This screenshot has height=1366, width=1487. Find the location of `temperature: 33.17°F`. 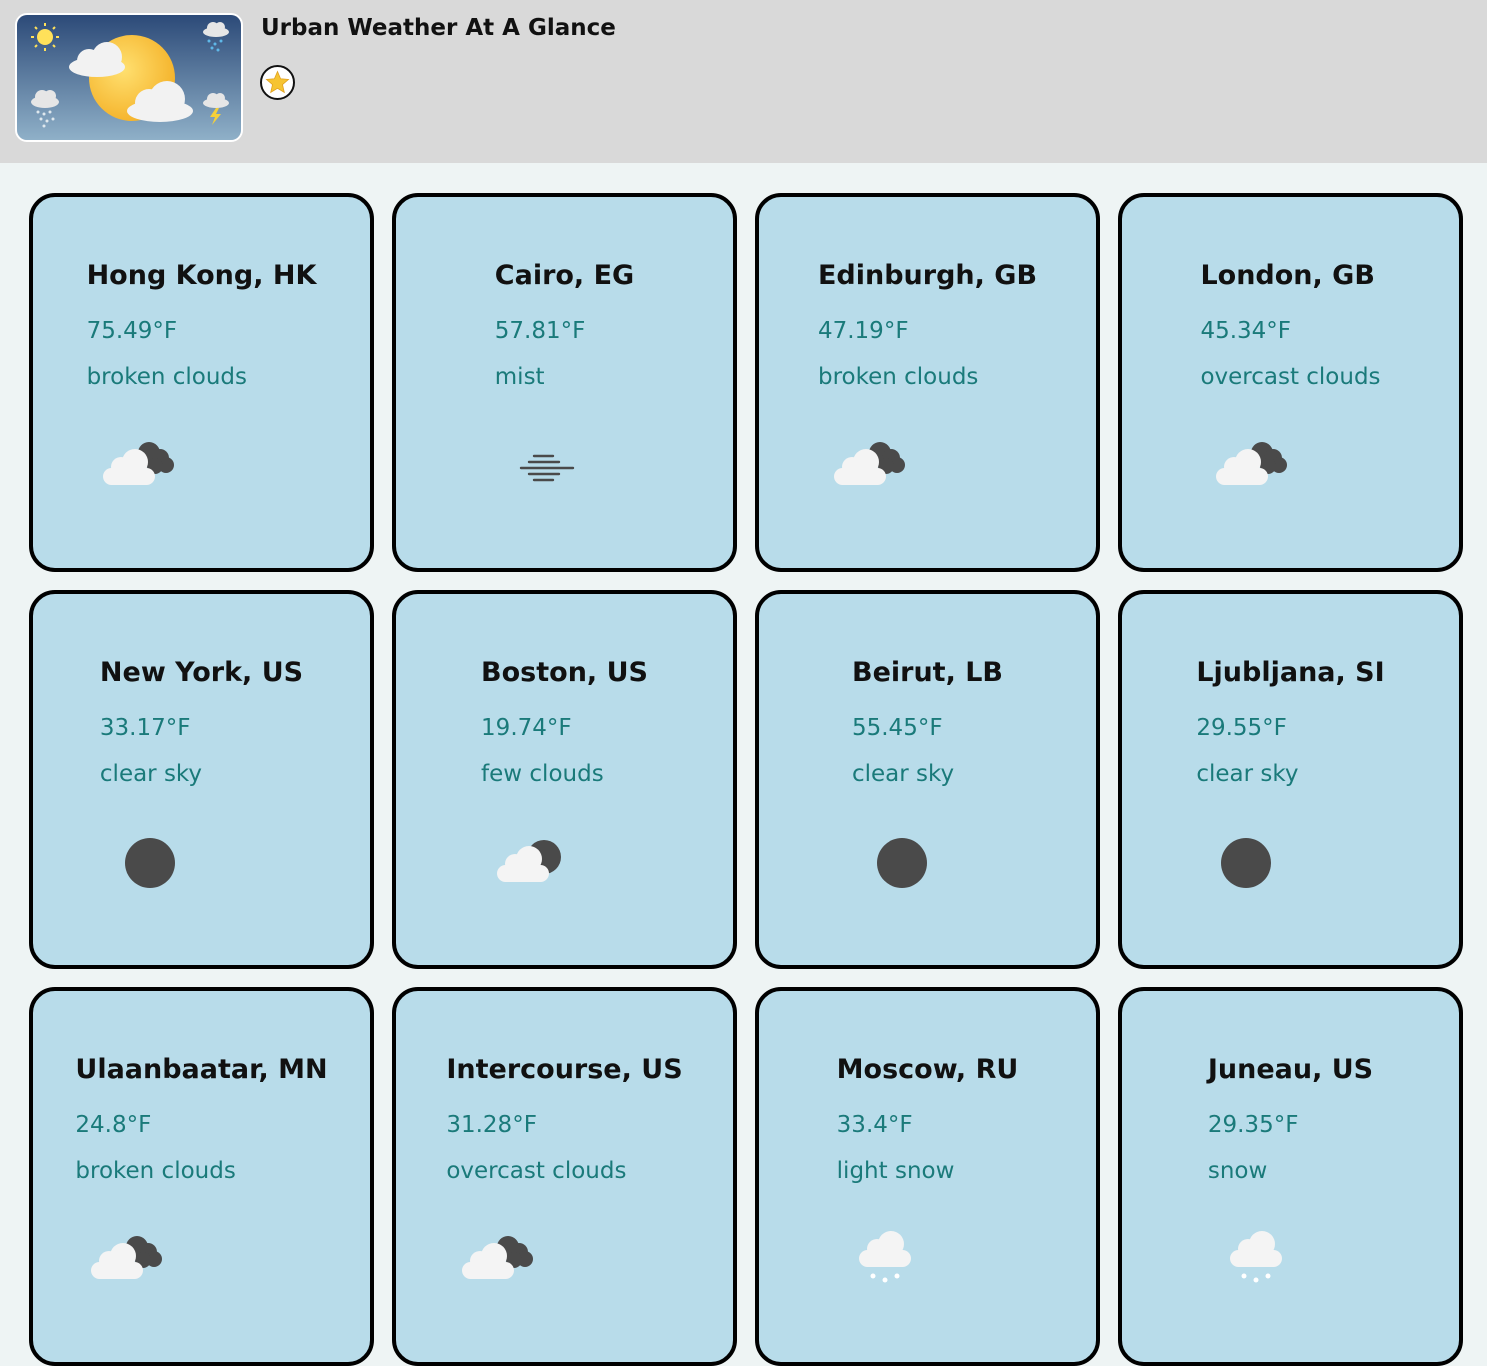

temperature: 33.17°F is located at coordinates (145, 728).